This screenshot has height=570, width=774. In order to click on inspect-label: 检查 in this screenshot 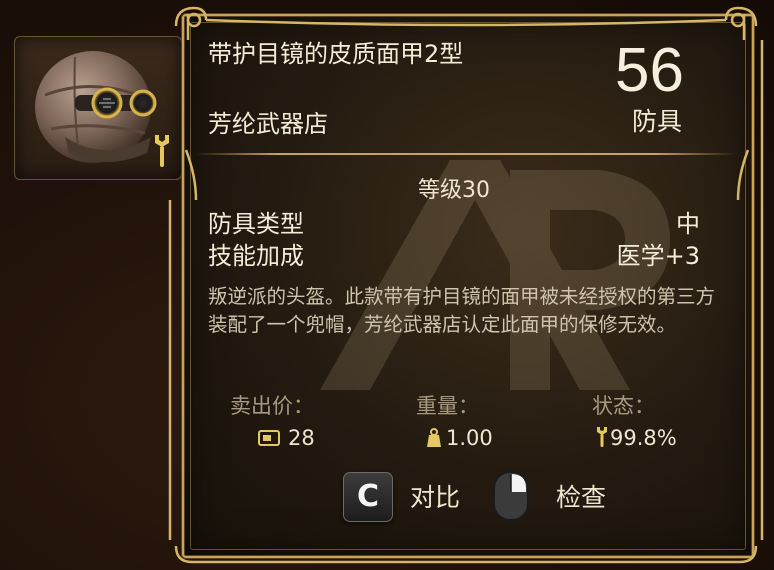, I will do `click(581, 496)`.